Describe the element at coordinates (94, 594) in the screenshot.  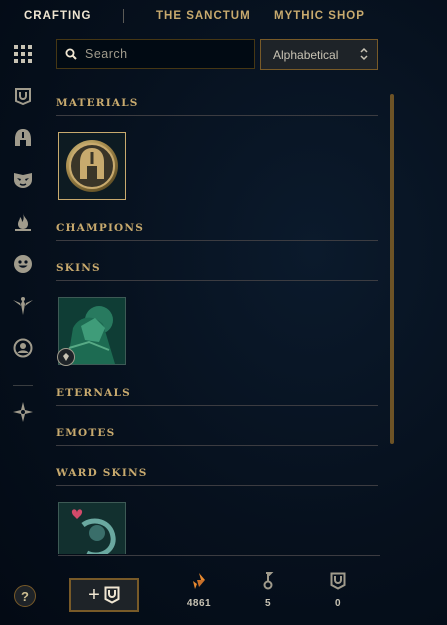
I see `add-label: +` at that location.